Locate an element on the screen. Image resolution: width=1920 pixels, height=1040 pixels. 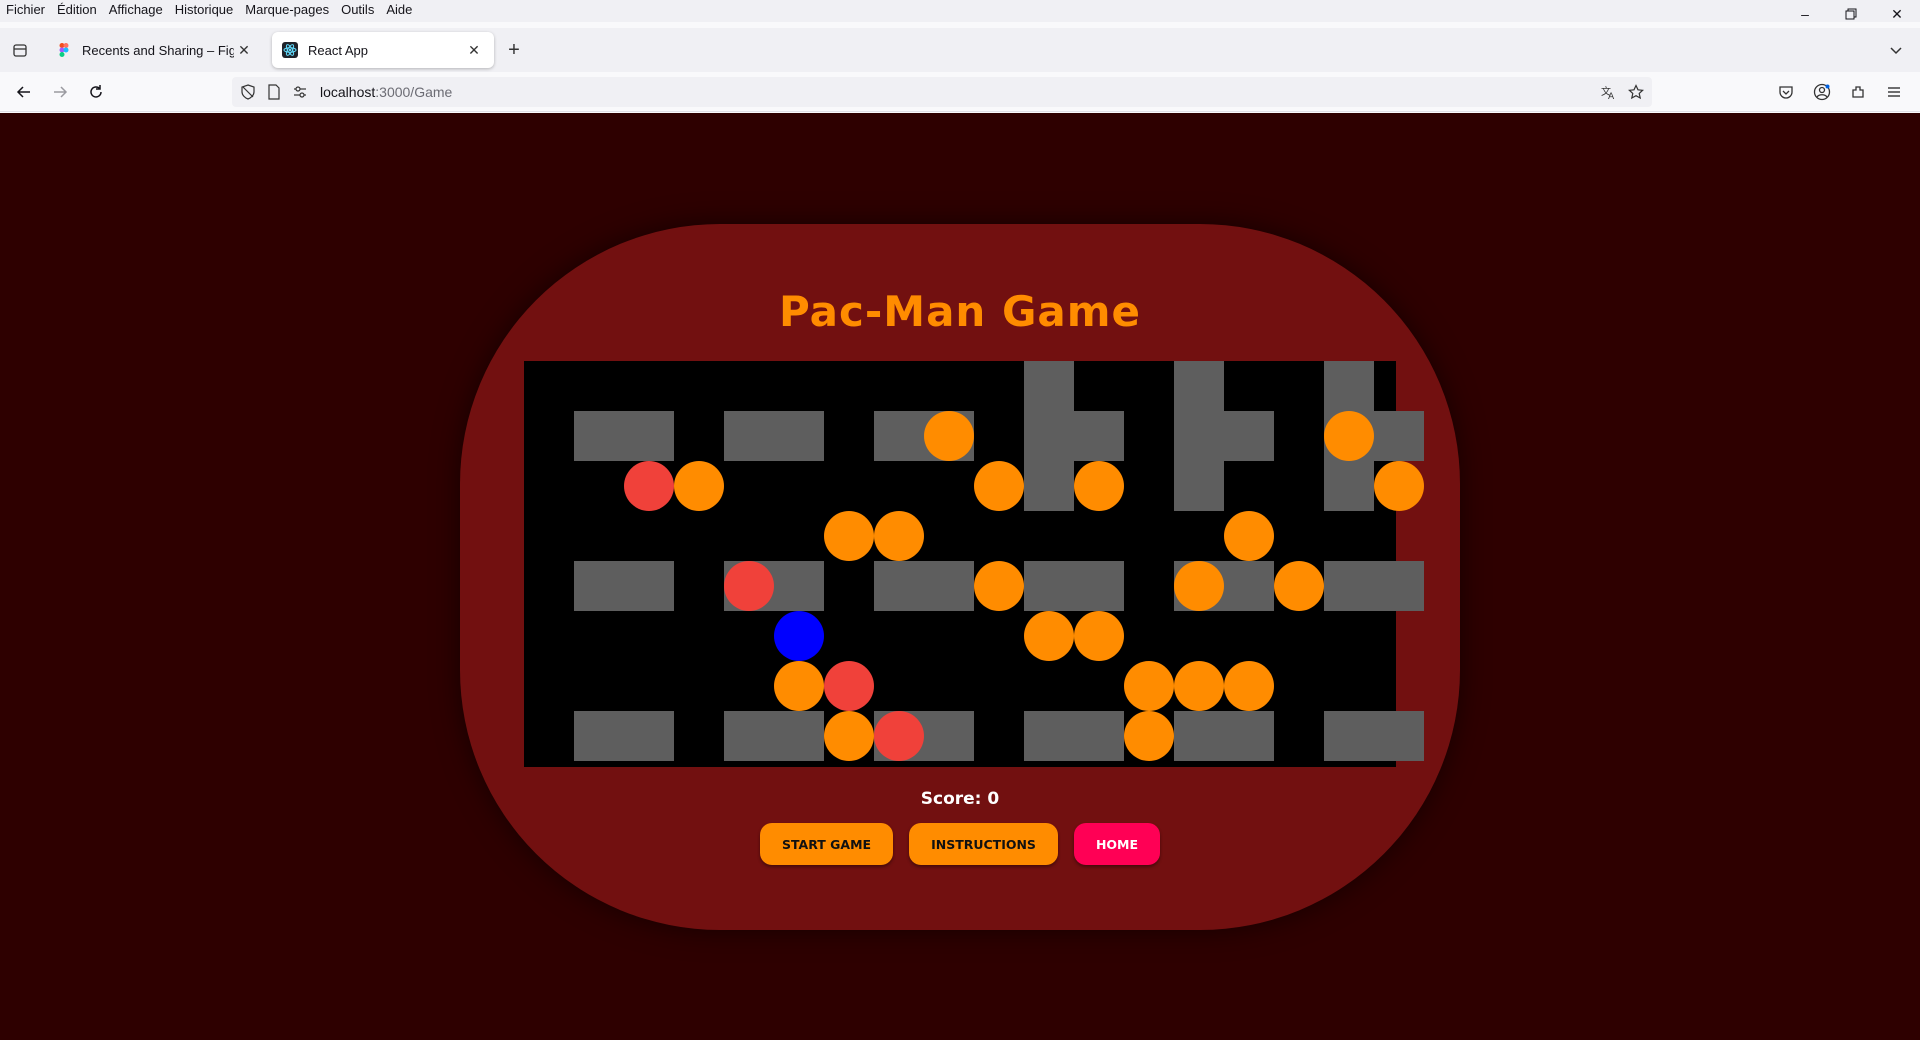
url-bar: localhost:3000/Game 文A is located at coordinates (942, 92).